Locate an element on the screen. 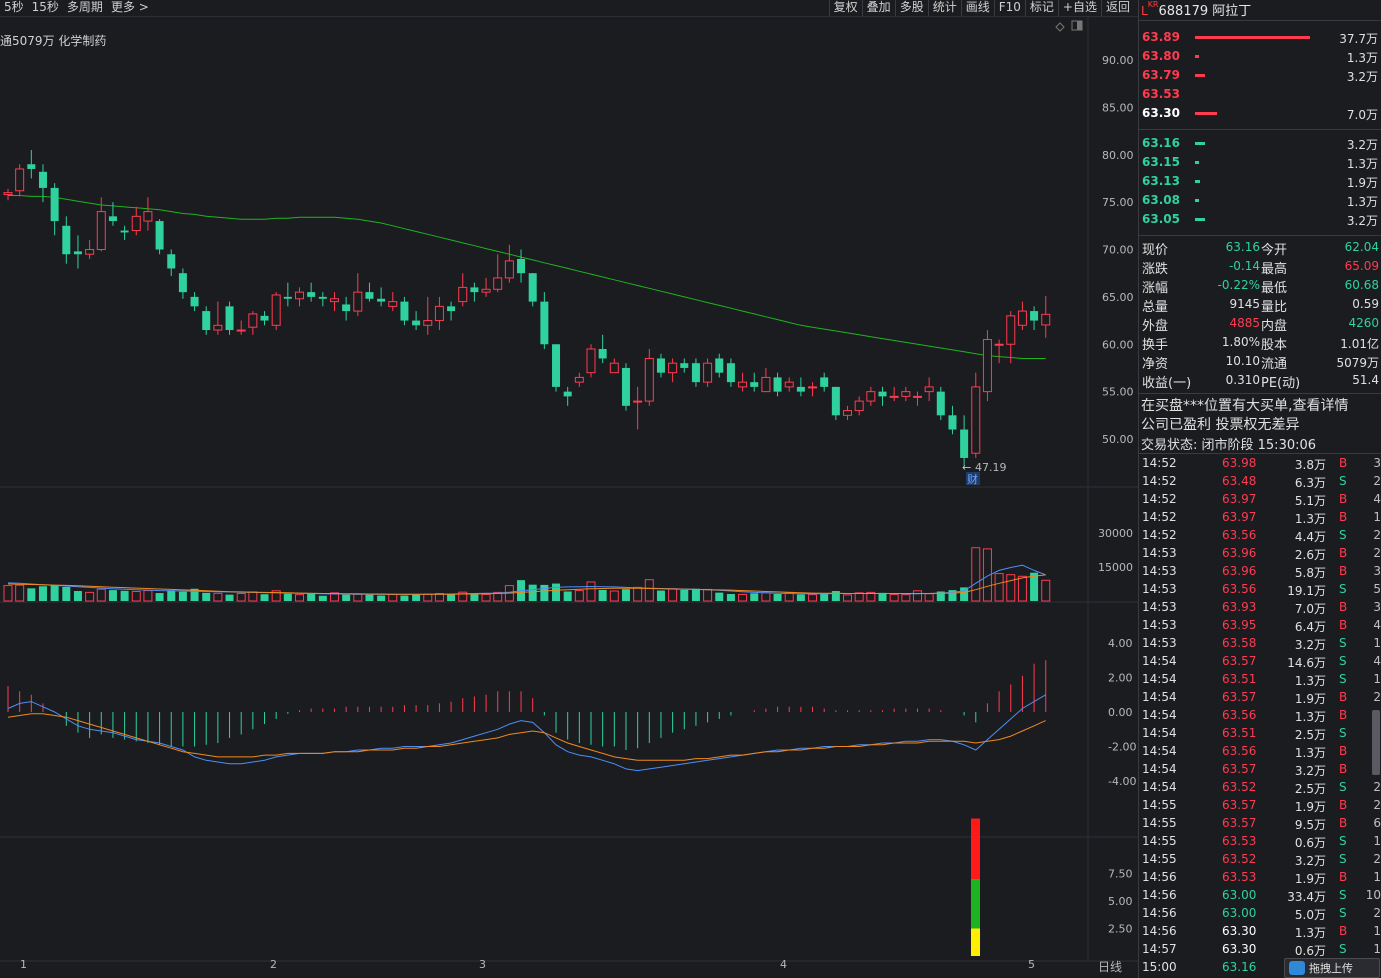 The width and height of the screenshot is (1381, 978). stat-label: 涨跌 is located at coordinates (1155, 269).